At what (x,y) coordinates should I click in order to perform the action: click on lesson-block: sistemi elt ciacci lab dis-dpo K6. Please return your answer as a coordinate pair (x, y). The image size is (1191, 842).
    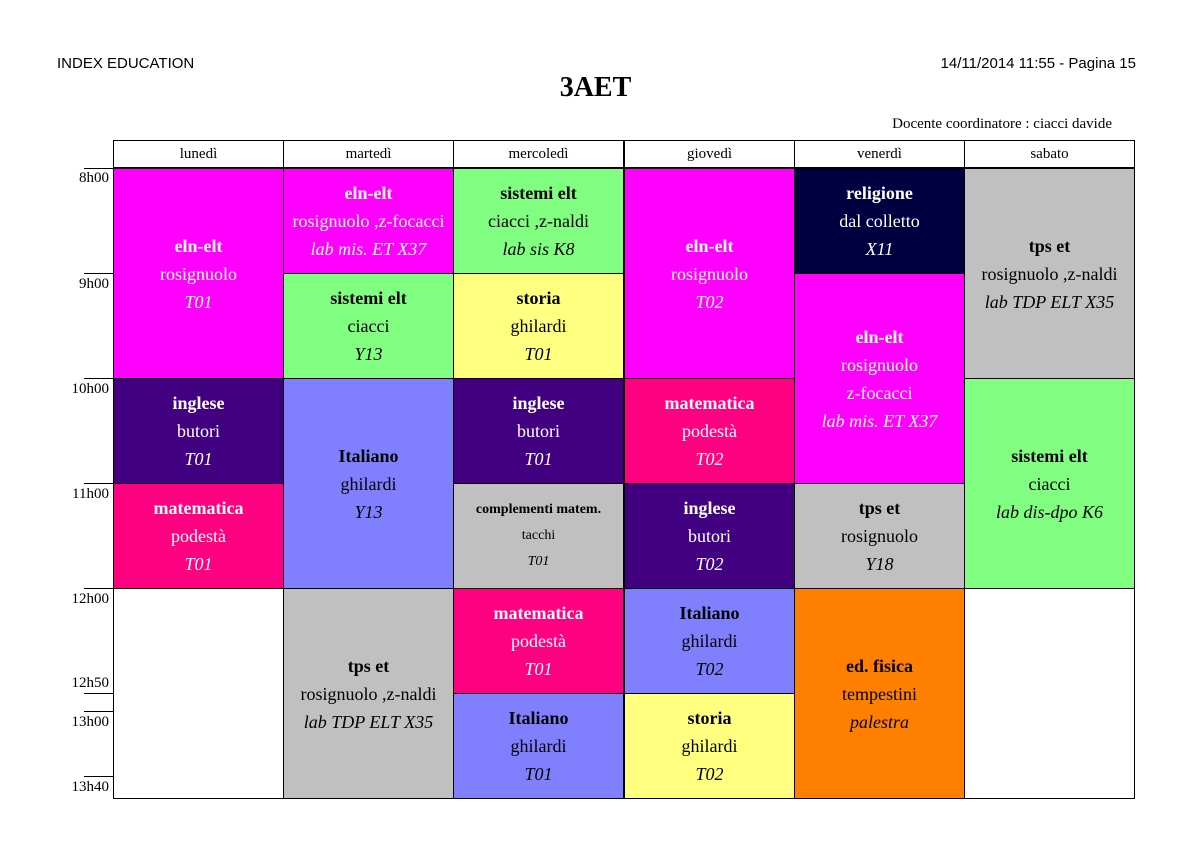
    Looking at the image, I should click on (1049, 483).